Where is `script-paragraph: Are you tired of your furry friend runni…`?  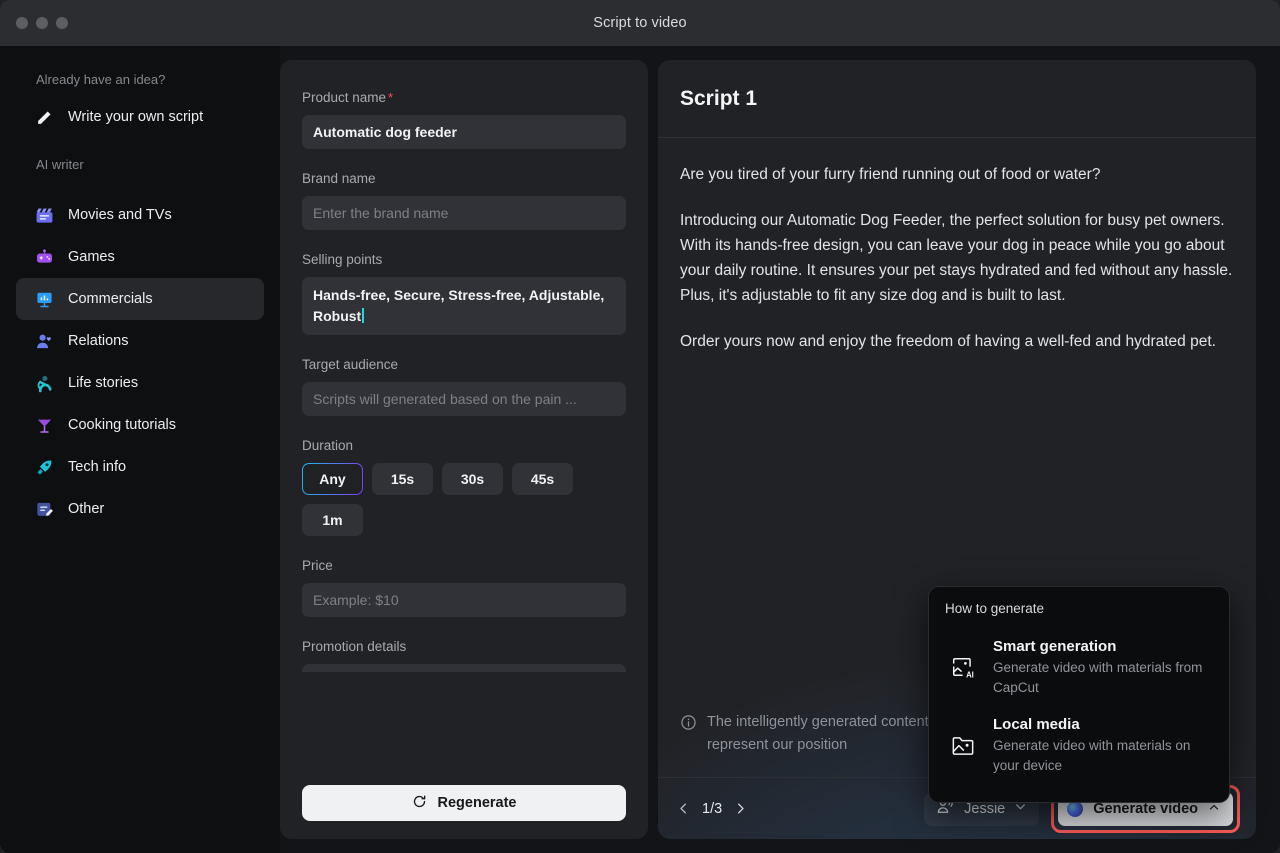 script-paragraph: Are you tired of your furry friend runni… is located at coordinates (890, 174).